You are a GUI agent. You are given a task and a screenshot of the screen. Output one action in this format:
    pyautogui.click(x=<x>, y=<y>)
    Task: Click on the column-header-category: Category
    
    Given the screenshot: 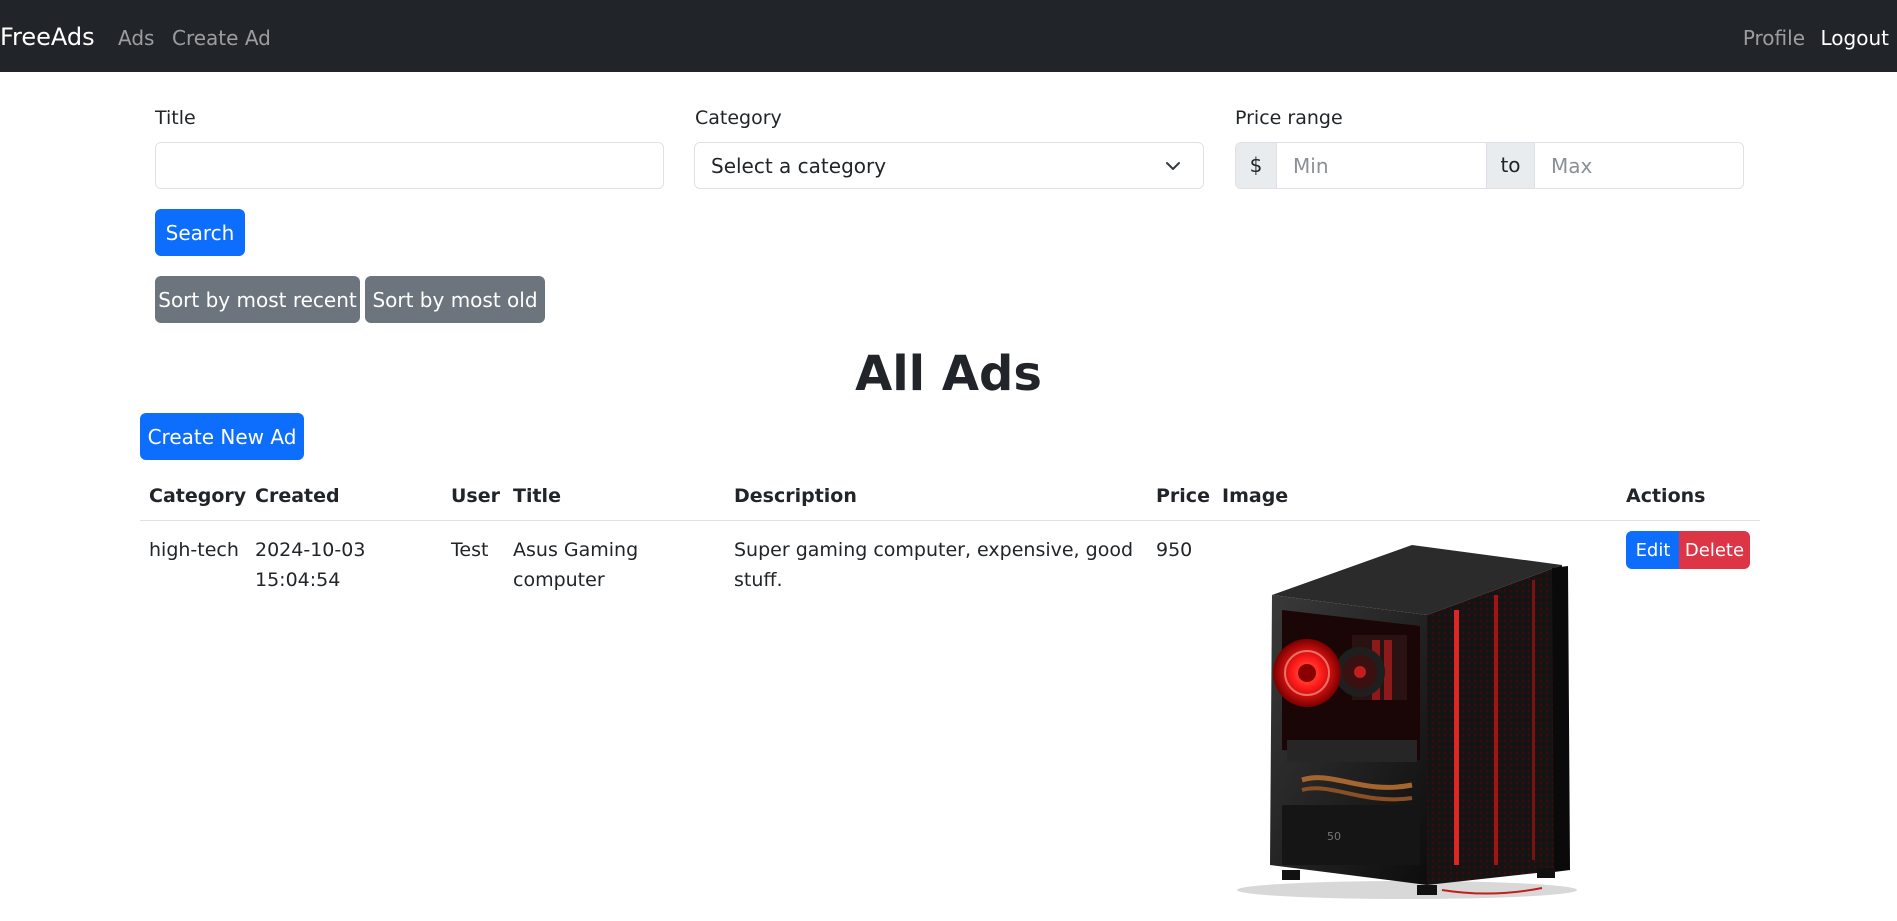 What is the action you would take?
    pyautogui.click(x=198, y=496)
    